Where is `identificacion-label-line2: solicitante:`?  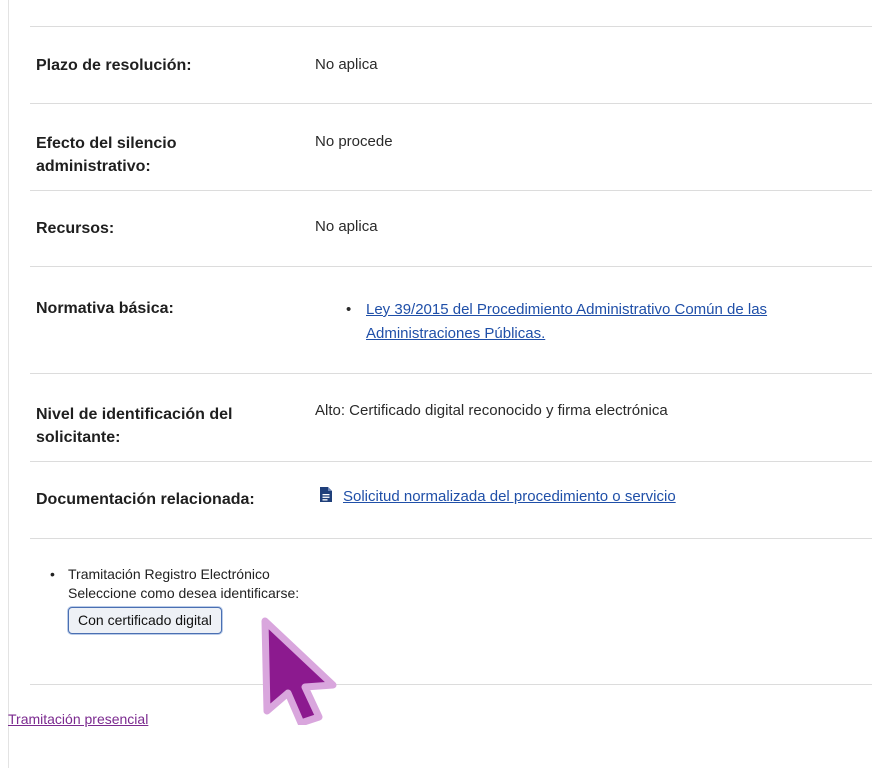 identificacion-label-line2: solicitante: is located at coordinates (78, 437).